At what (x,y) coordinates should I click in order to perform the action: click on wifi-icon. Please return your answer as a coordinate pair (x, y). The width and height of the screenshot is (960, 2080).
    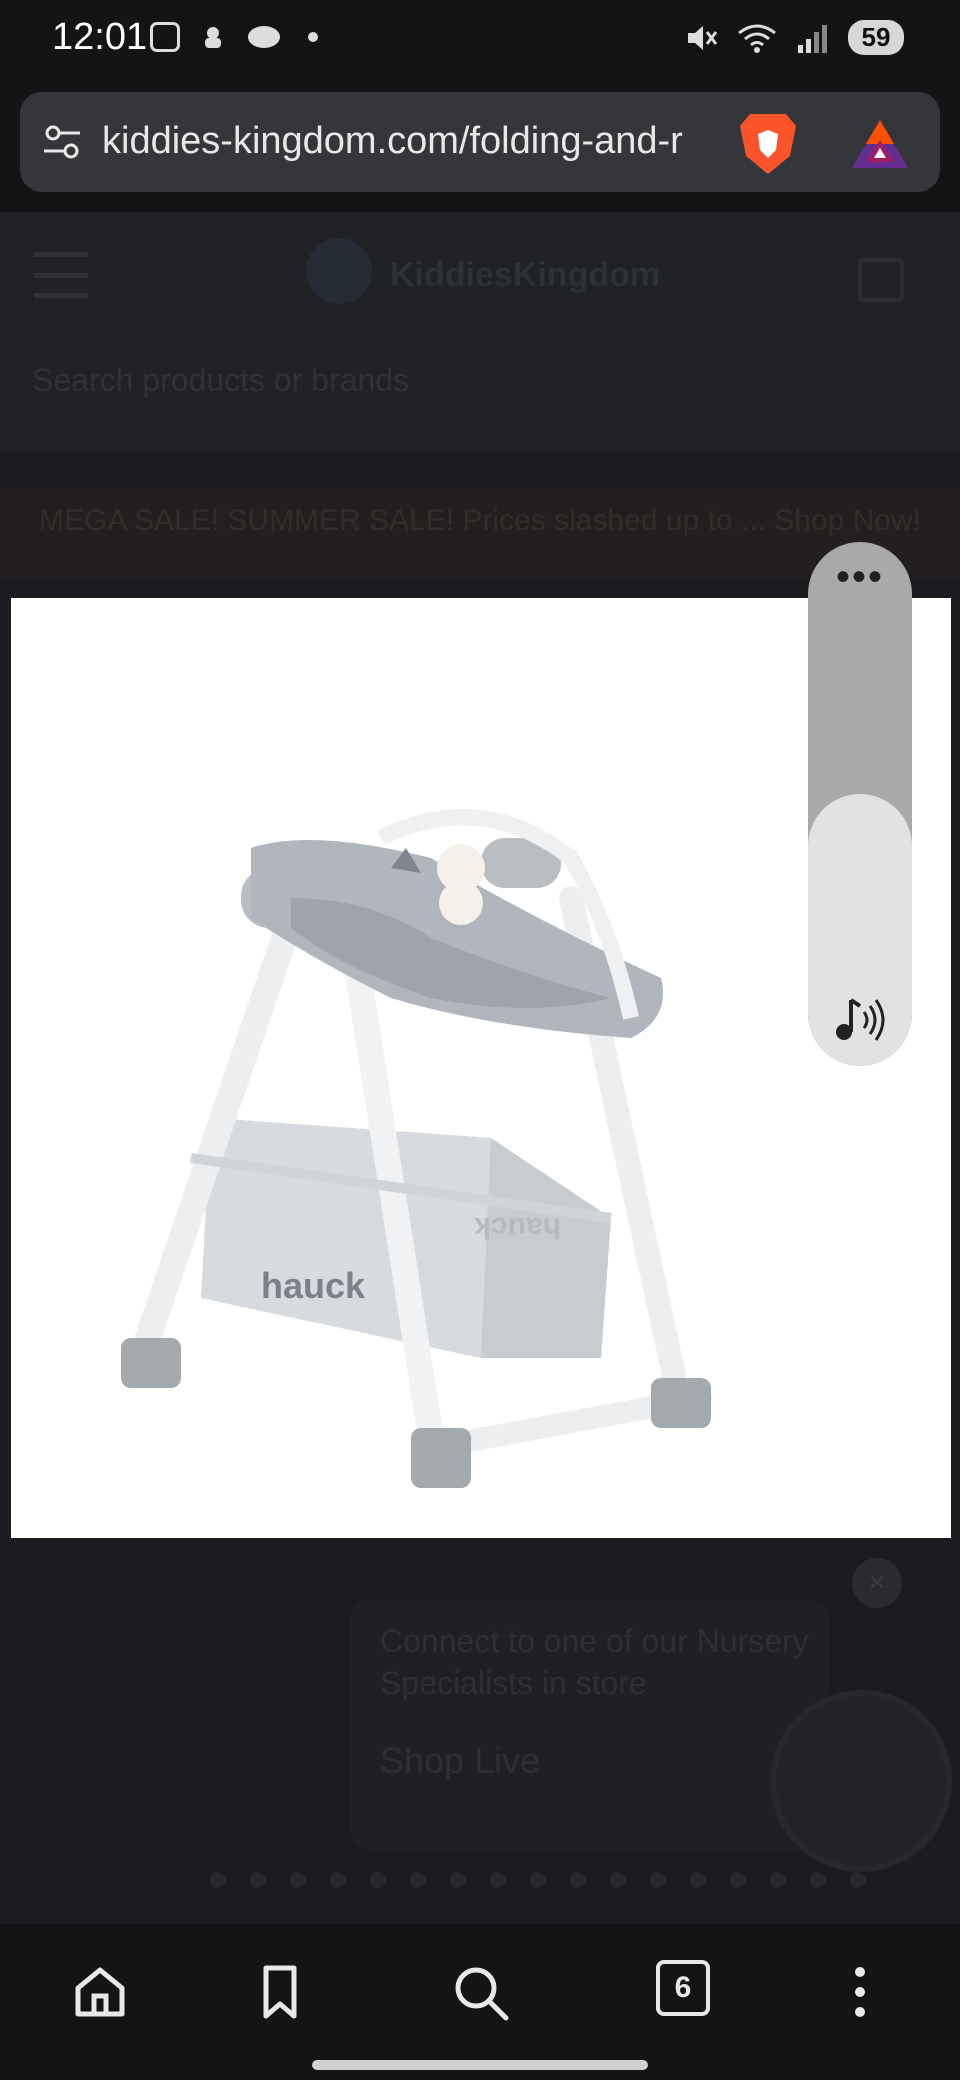
    Looking at the image, I should click on (757, 38).